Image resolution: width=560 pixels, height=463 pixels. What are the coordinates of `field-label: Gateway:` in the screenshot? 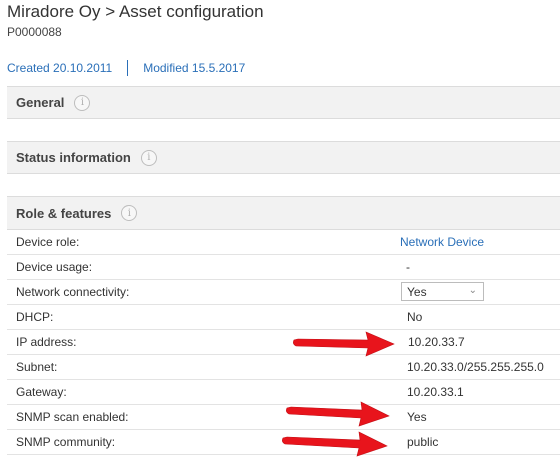 It's located at (41, 392).